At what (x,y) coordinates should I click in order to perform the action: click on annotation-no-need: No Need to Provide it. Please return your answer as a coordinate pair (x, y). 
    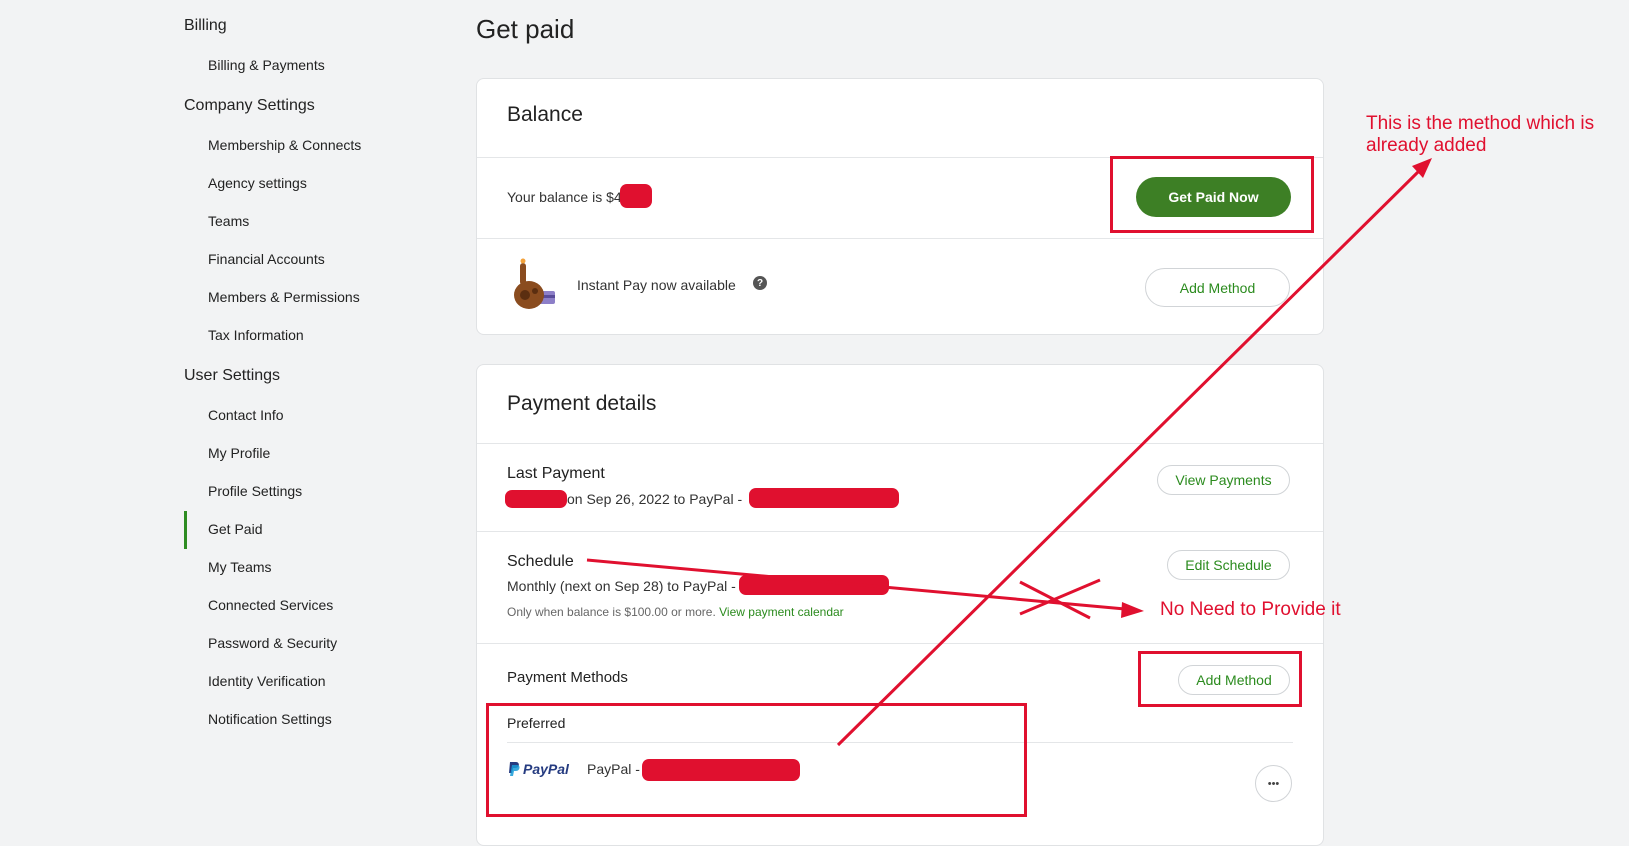
    Looking at the image, I should click on (1250, 609).